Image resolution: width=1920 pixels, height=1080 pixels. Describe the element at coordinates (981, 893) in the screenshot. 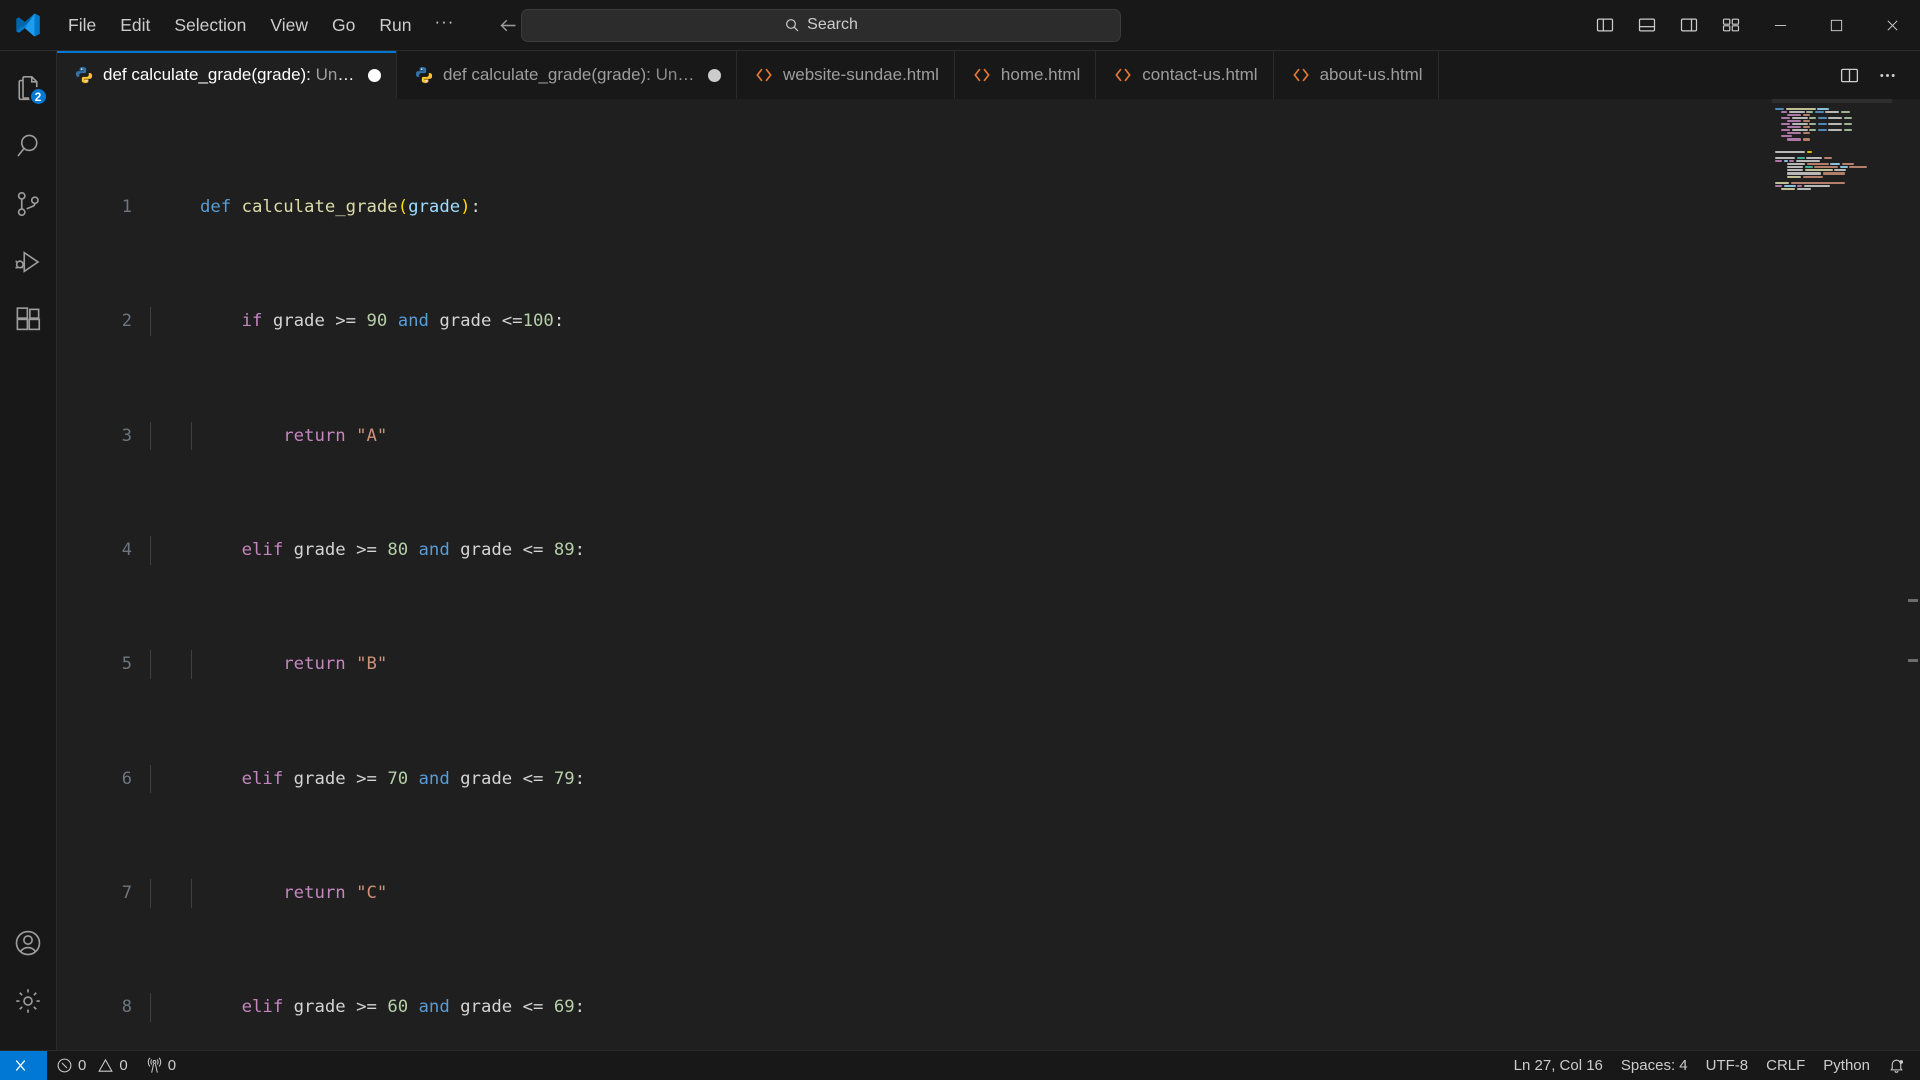

I see `code-line: 7 return "C"` at that location.